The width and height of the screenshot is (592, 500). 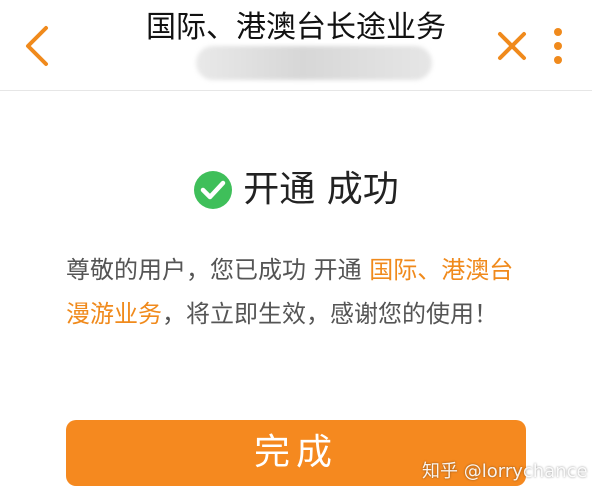 I want to click on message-prefix: 尊敬的用户，您已成功 开通, so click(x=218, y=270).